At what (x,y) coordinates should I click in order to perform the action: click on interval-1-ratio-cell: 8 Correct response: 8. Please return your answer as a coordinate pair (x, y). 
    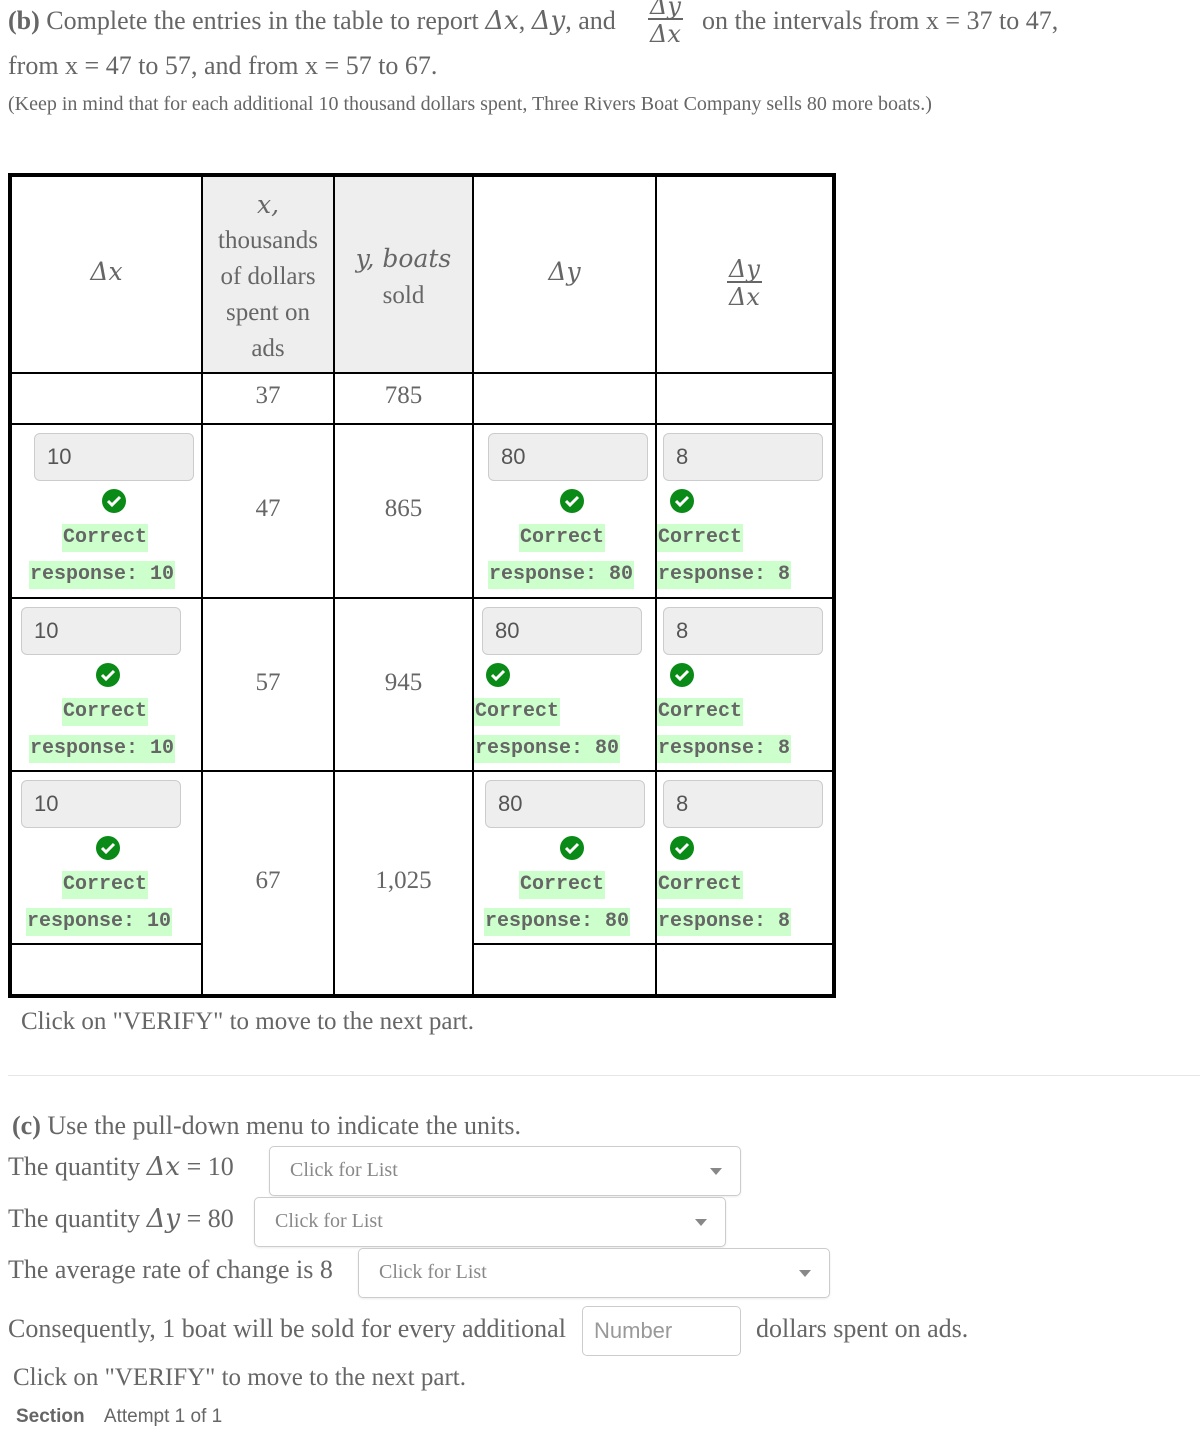
    Looking at the image, I should click on (744, 512).